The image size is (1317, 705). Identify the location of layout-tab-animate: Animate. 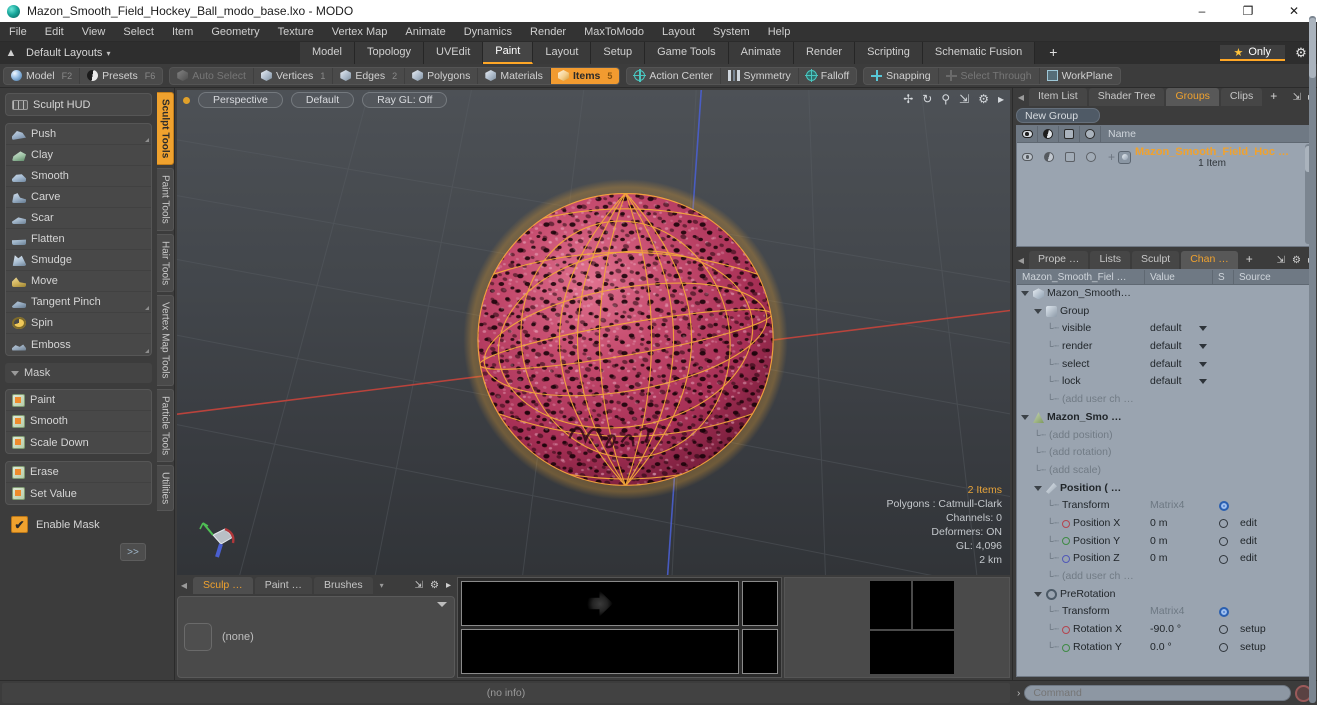
(761, 53).